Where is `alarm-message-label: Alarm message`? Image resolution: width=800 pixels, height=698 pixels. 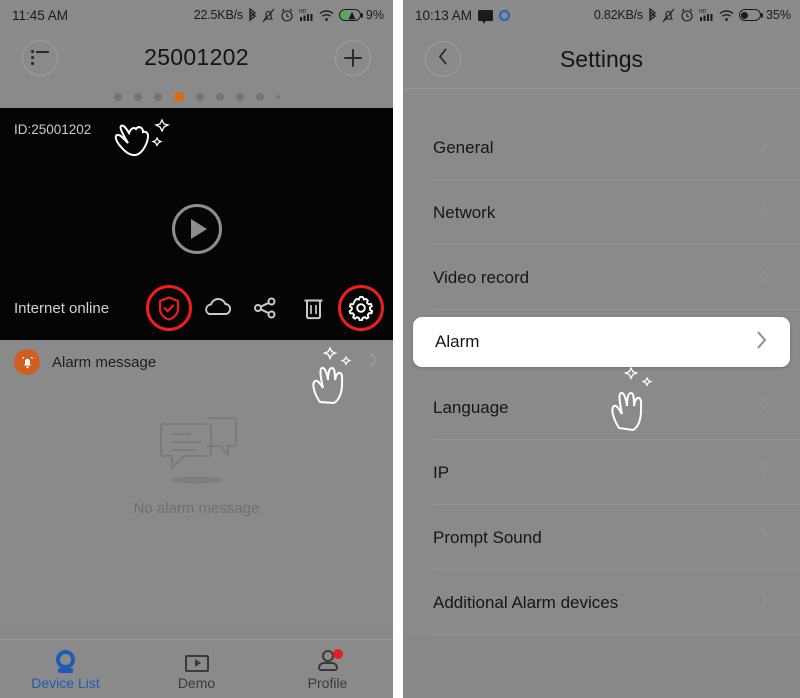
alarm-message-label: Alarm message is located at coordinates (104, 362).